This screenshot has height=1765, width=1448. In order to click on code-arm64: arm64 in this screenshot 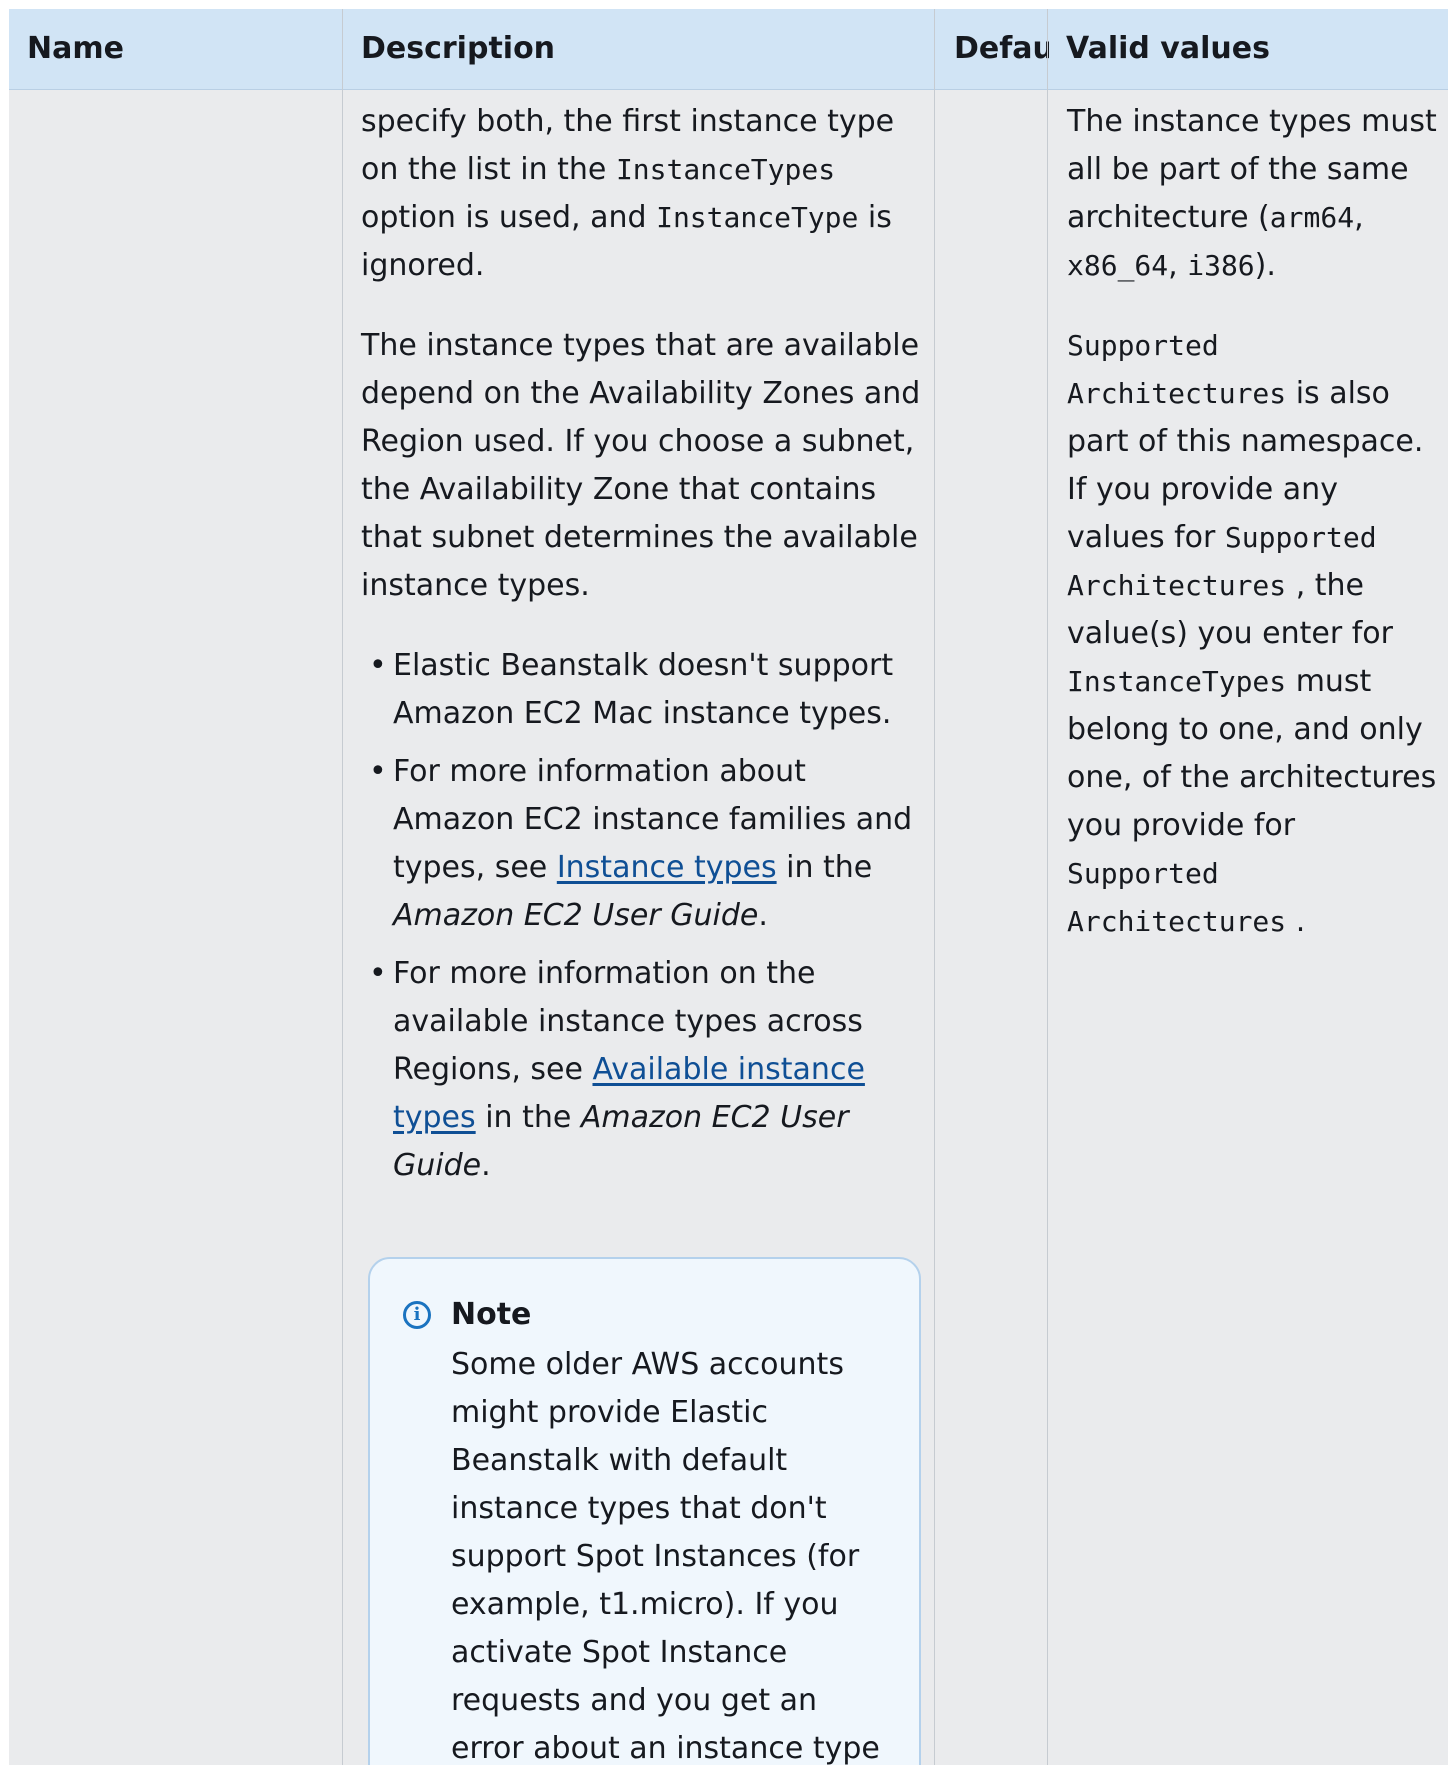, I will do `click(1312, 217)`.